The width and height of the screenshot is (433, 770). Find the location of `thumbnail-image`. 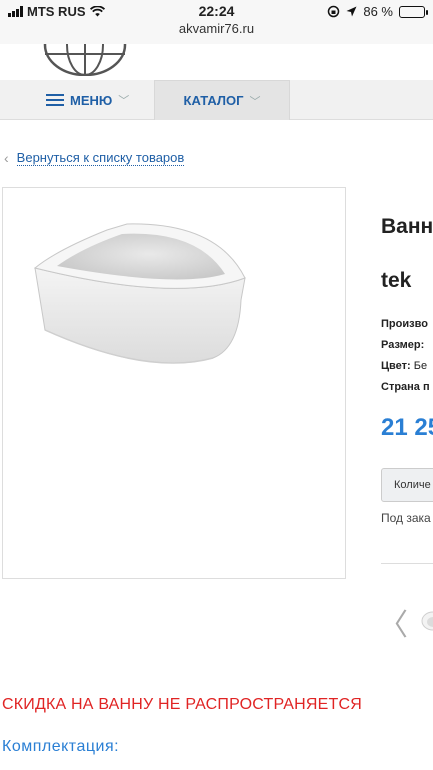

thumbnail-image is located at coordinates (426, 621).